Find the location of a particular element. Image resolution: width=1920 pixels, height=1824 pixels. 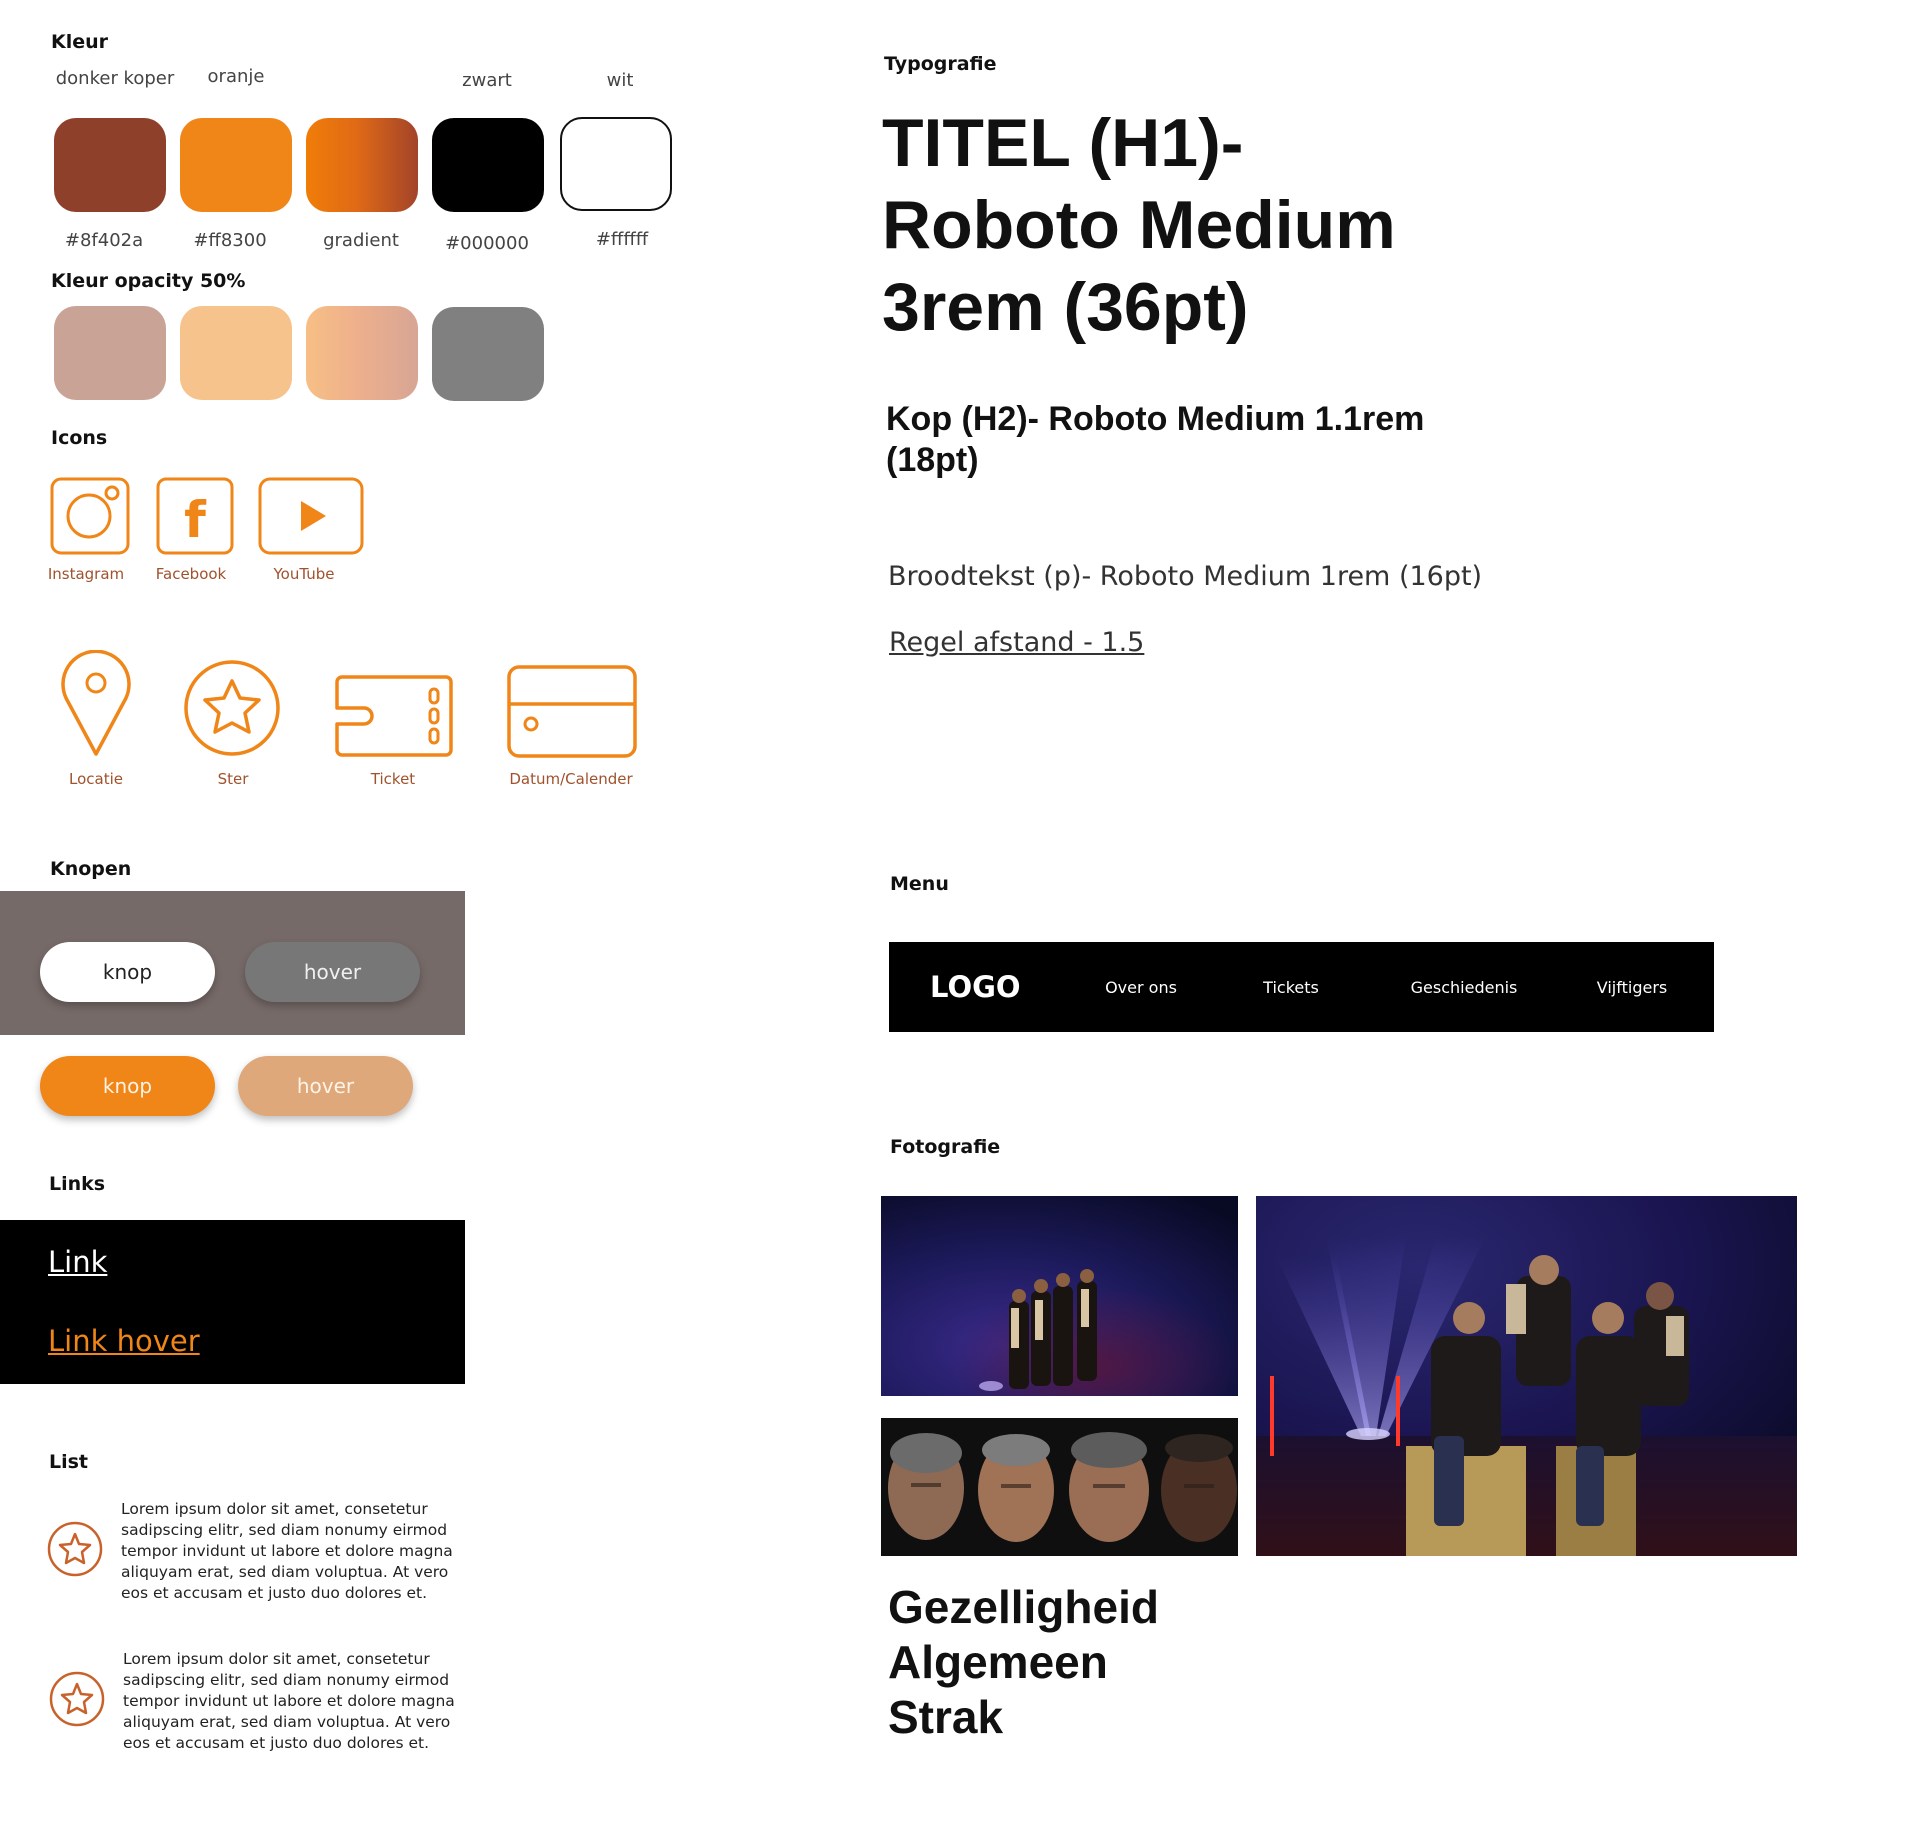

menu-item-vijftigers: Vijftigers is located at coordinates (1632, 987).